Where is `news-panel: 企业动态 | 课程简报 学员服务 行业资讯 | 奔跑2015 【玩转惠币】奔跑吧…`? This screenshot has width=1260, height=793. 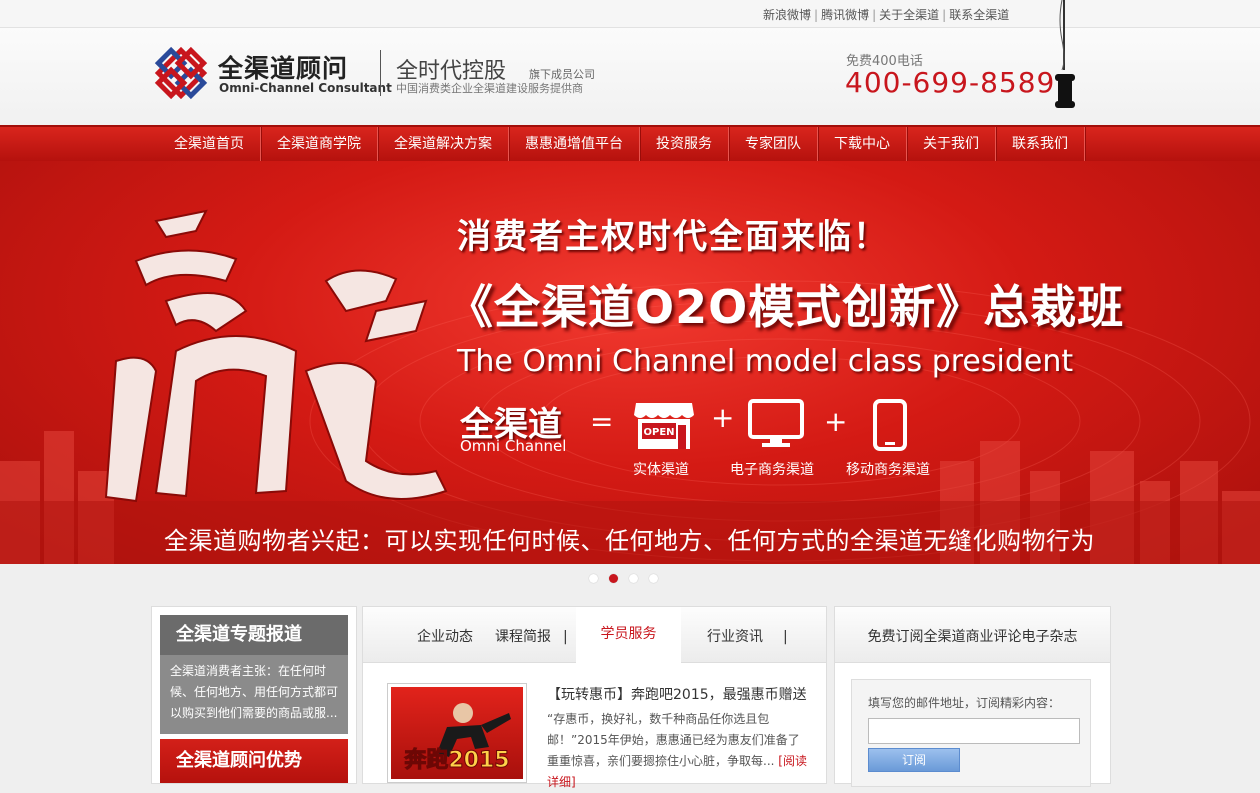
news-panel: 企业动态 | 课程简报 学员服务 行业资讯 | 奔跑2015 【玩转惠币】奔跑吧… is located at coordinates (594, 697).